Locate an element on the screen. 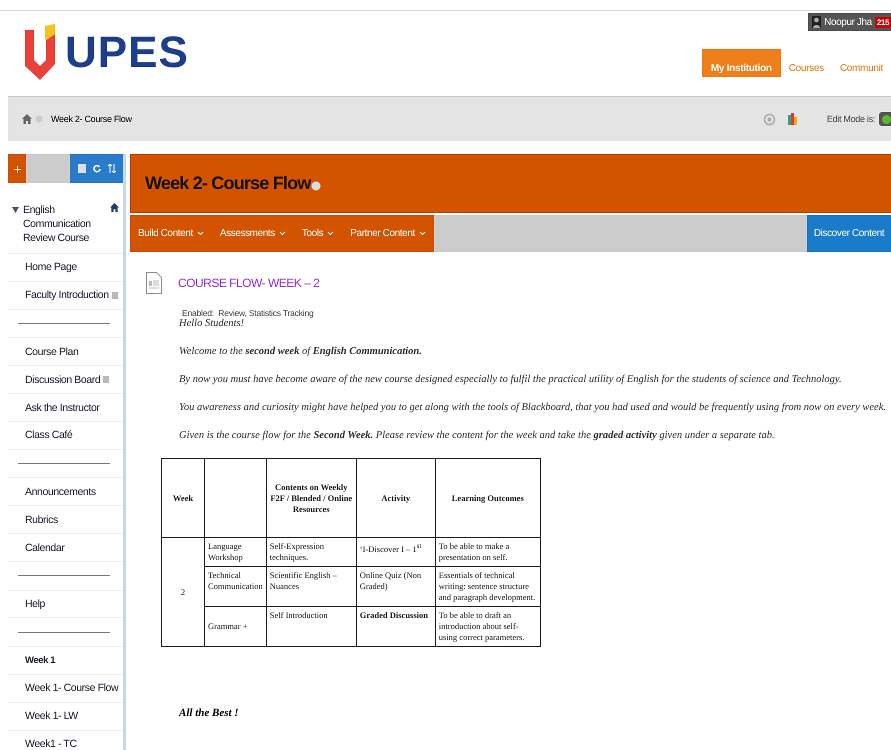 The height and width of the screenshot is (750, 891). table-cell: Graded Discussion is located at coordinates (396, 626).